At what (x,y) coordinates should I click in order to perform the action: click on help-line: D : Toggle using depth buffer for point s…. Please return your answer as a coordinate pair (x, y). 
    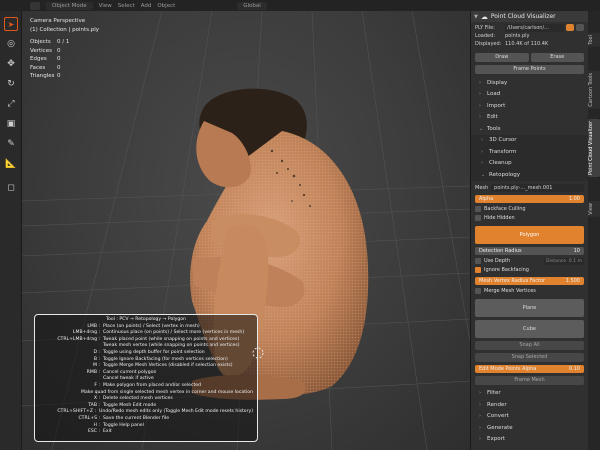
    Looking at the image, I should click on (149, 352).